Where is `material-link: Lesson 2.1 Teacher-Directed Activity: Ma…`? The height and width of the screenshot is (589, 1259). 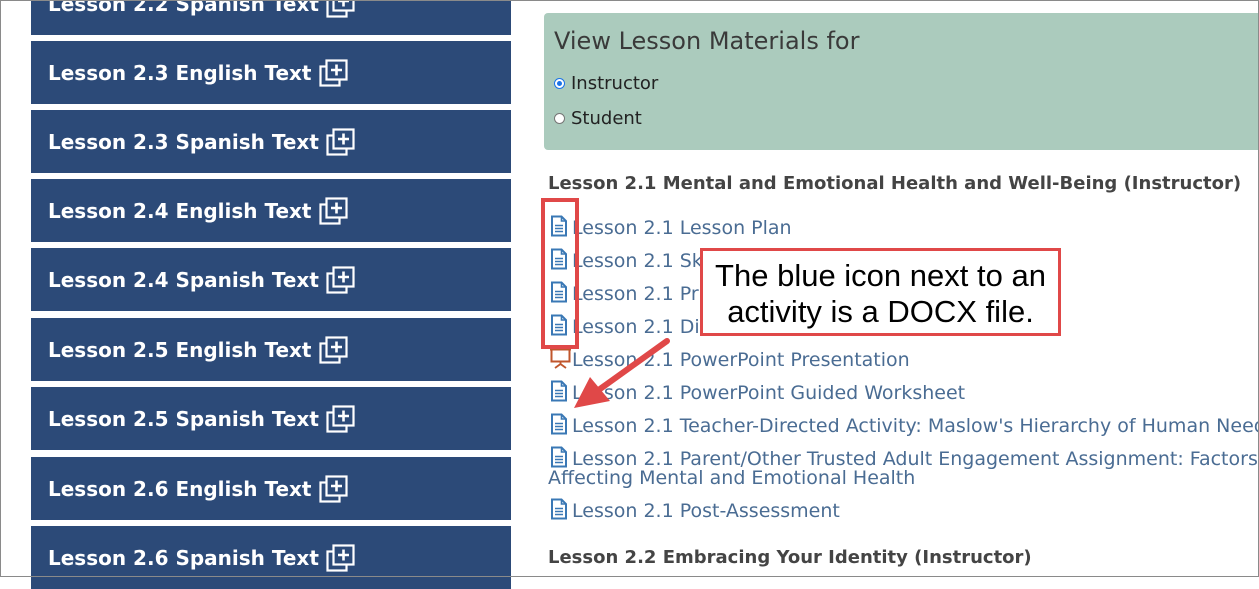
material-link: Lesson 2.1 Teacher-Directed Activity: Ma… is located at coordinates (903, 425).